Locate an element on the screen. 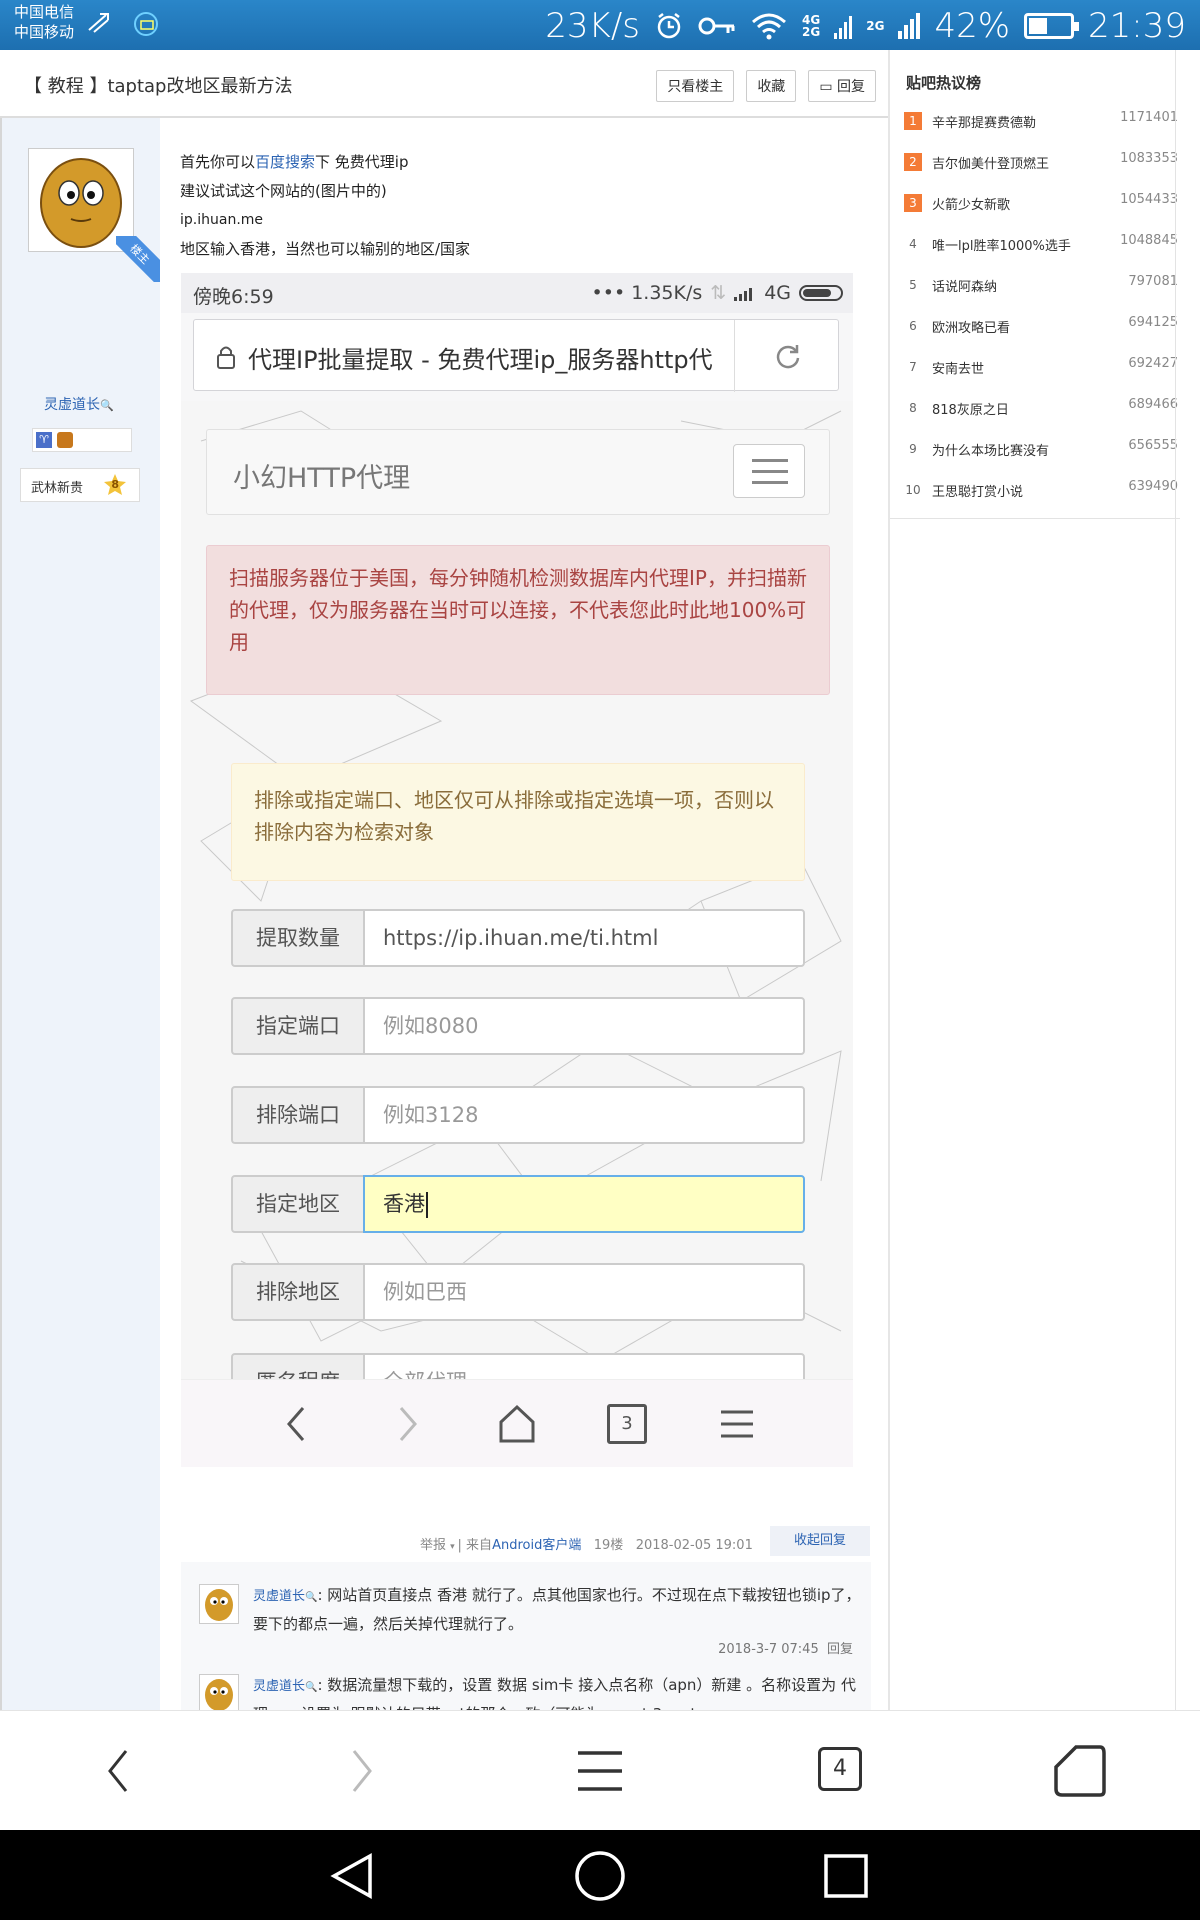 The height and width of the screenshot is (1920, 1200). lock-icon is located at coordinates (226, 357).